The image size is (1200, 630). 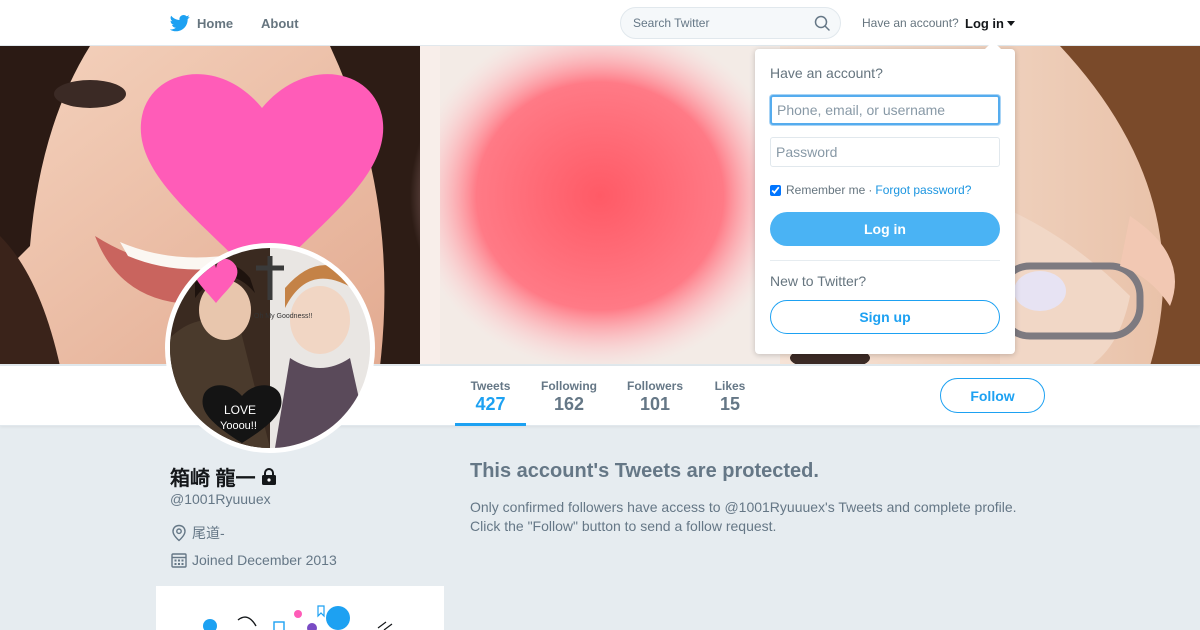 I want to click on profile-name-row: 箱崎 龍一, so click(x=224, y=476).